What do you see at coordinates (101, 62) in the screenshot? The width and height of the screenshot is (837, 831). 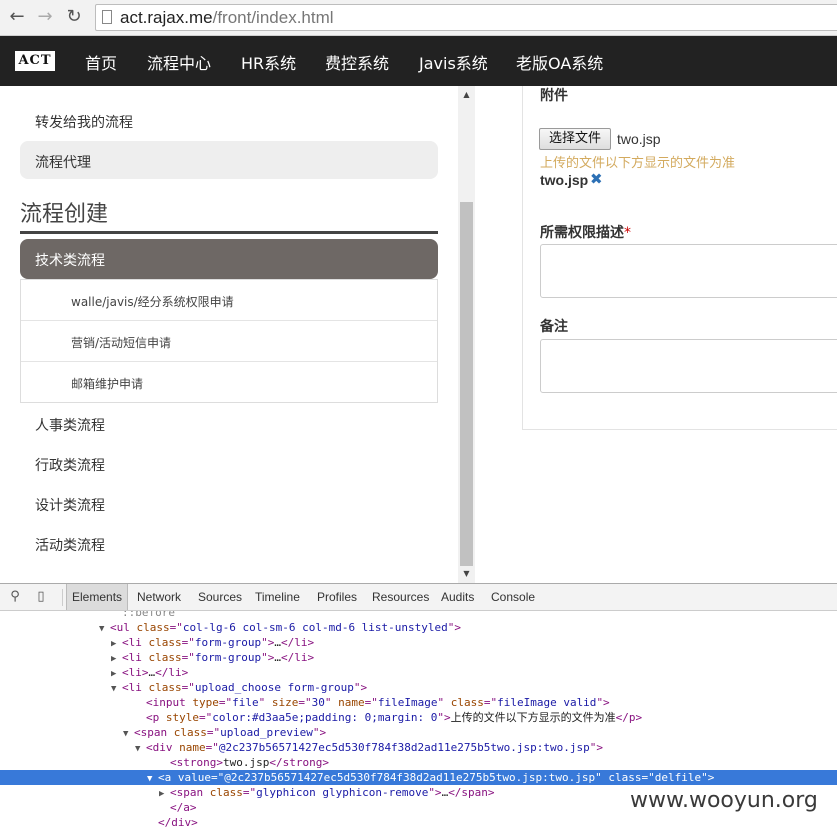 I see `nav-home: 首页` at bounding box center [101, 62].